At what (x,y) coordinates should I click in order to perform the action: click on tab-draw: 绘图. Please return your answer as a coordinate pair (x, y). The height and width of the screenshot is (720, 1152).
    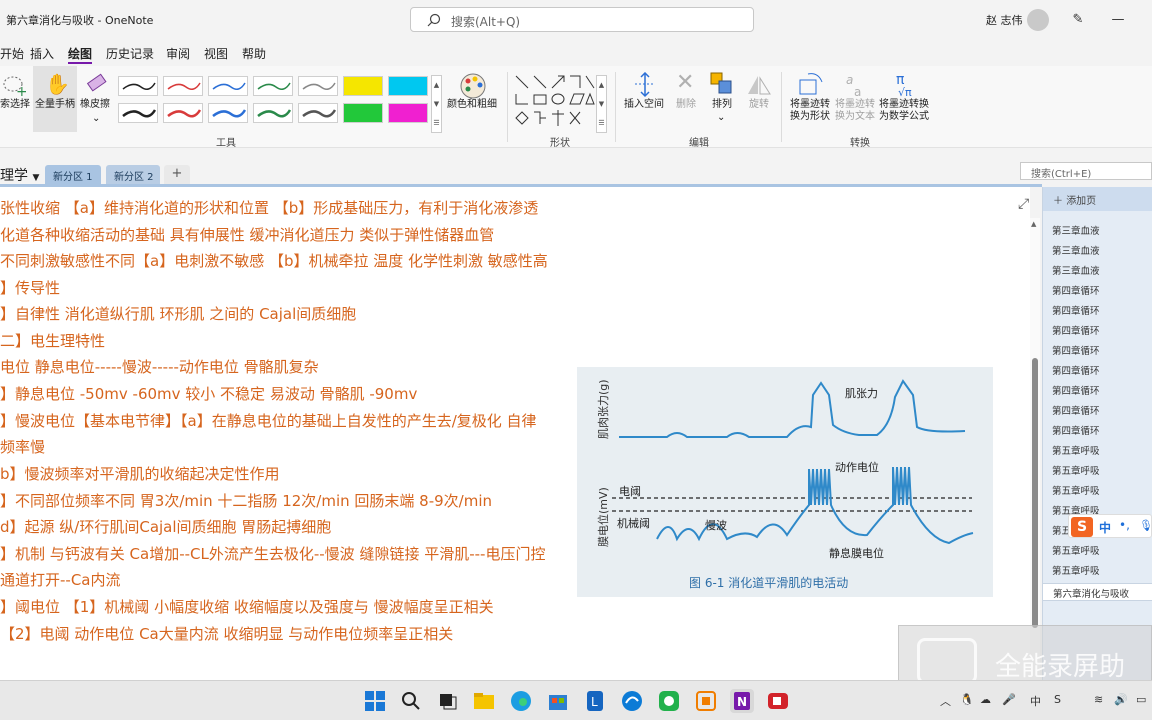
    Looking at the image, I should click on (80, 53).